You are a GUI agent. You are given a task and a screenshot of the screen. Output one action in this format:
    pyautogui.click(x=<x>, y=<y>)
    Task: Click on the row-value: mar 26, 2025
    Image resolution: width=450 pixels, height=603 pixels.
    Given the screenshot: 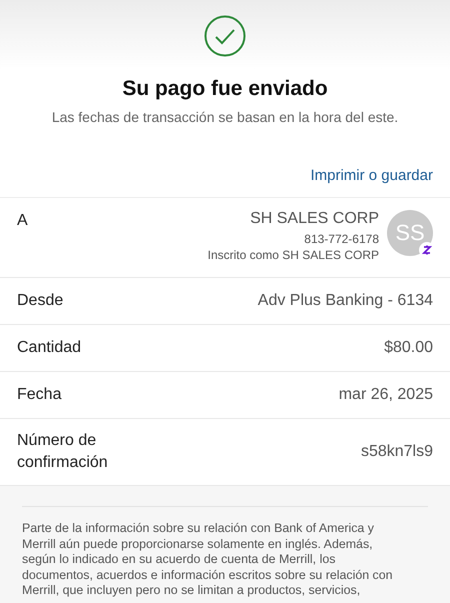 What is the action you would take?
    pyautogui.click(x=385, y=395)
    